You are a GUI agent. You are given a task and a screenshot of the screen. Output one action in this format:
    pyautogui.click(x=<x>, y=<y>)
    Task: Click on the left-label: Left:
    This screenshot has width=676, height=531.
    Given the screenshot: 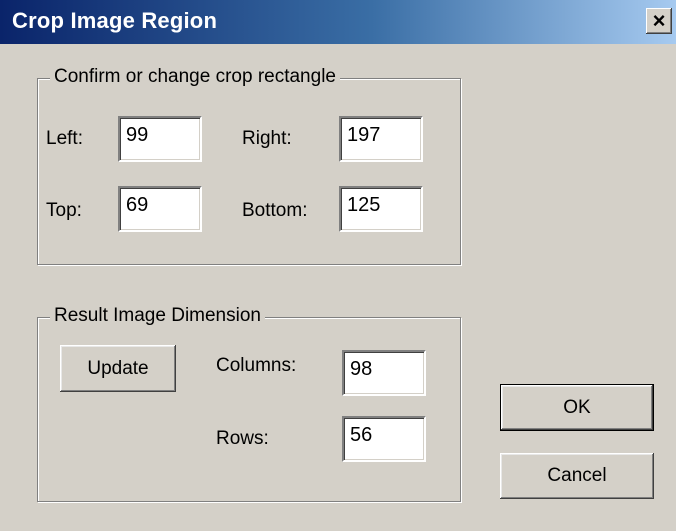 What is the action you would take?
    pyautogui.click(x=64, y=138)
    